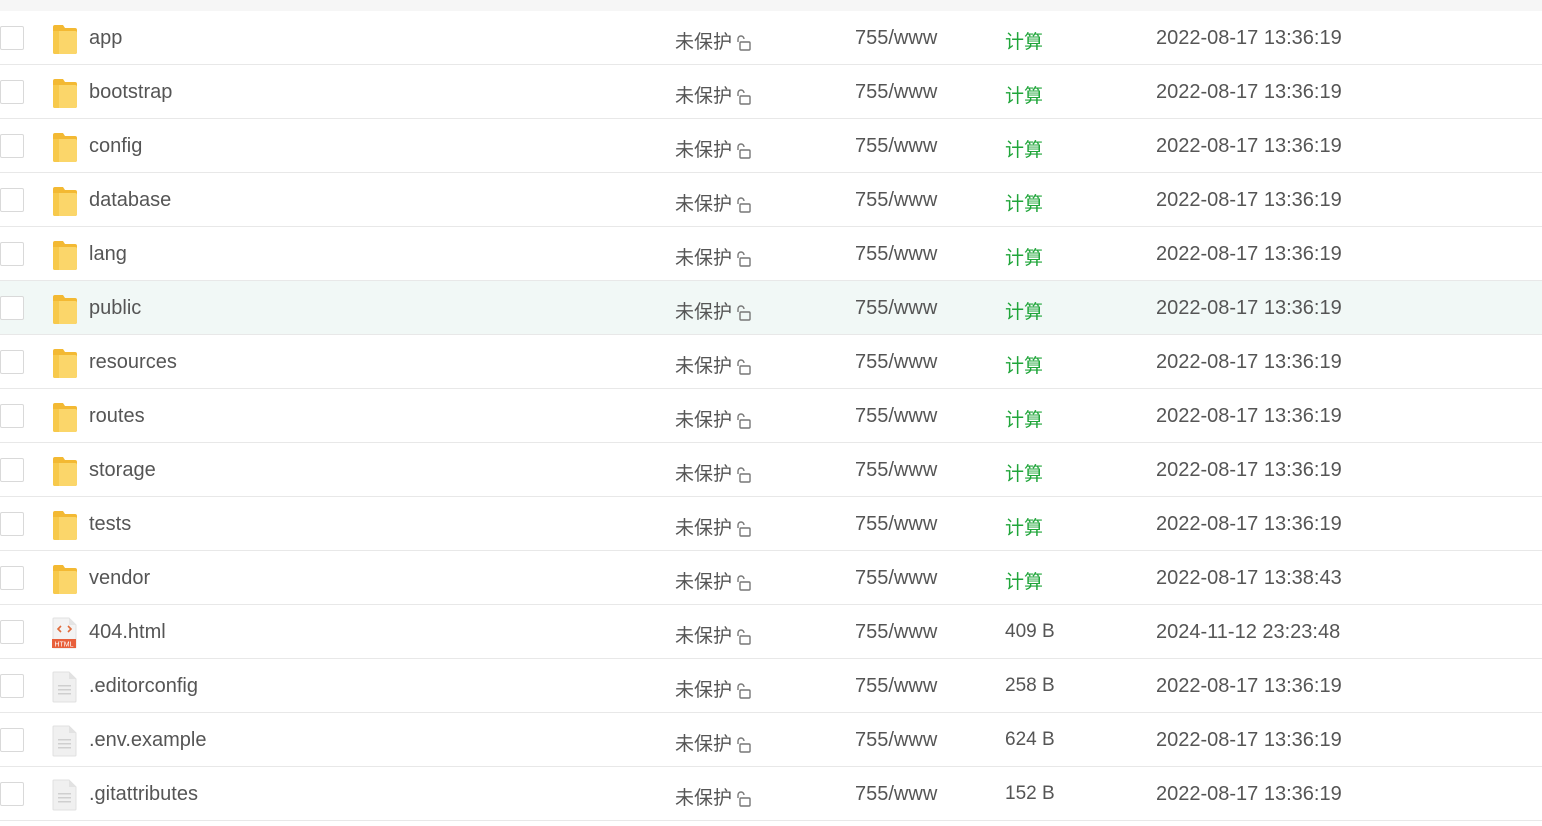 This screenshot has height=826, width=1542. I want to click on file-name: 404.html, so click(127, 632).